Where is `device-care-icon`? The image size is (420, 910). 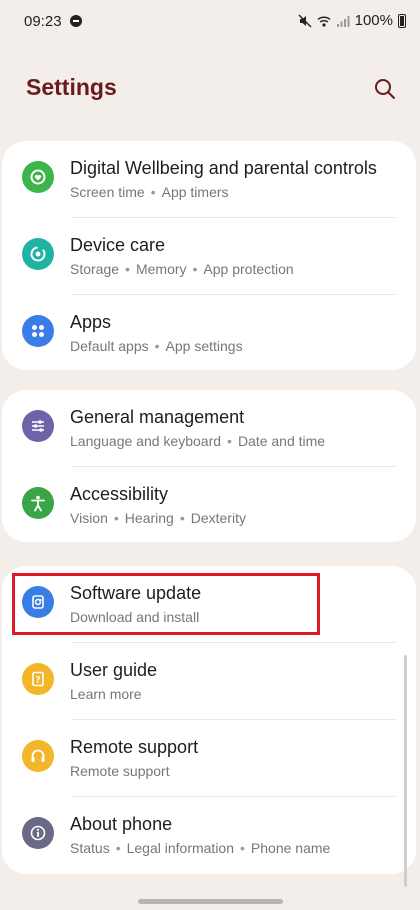 device-care-icon is located at coordinates (38, 254).